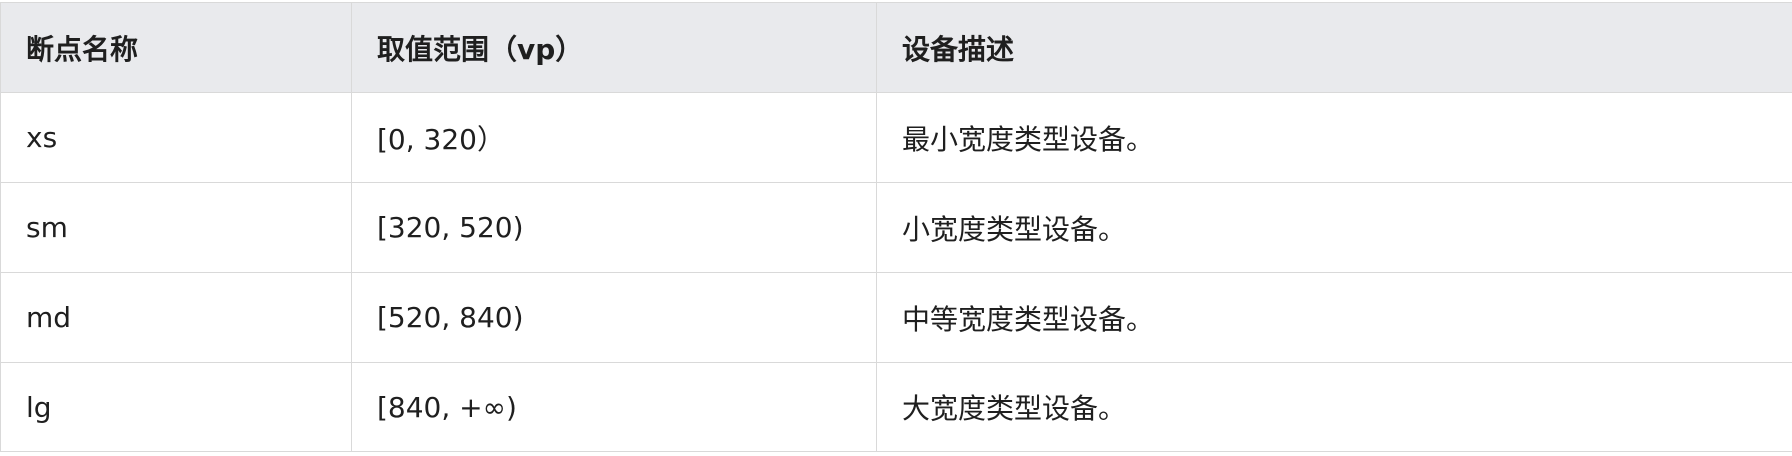 This screenshot has width=1792, height=456. I want to click on cell-breakpoint-name: lg, so click(176, 407).